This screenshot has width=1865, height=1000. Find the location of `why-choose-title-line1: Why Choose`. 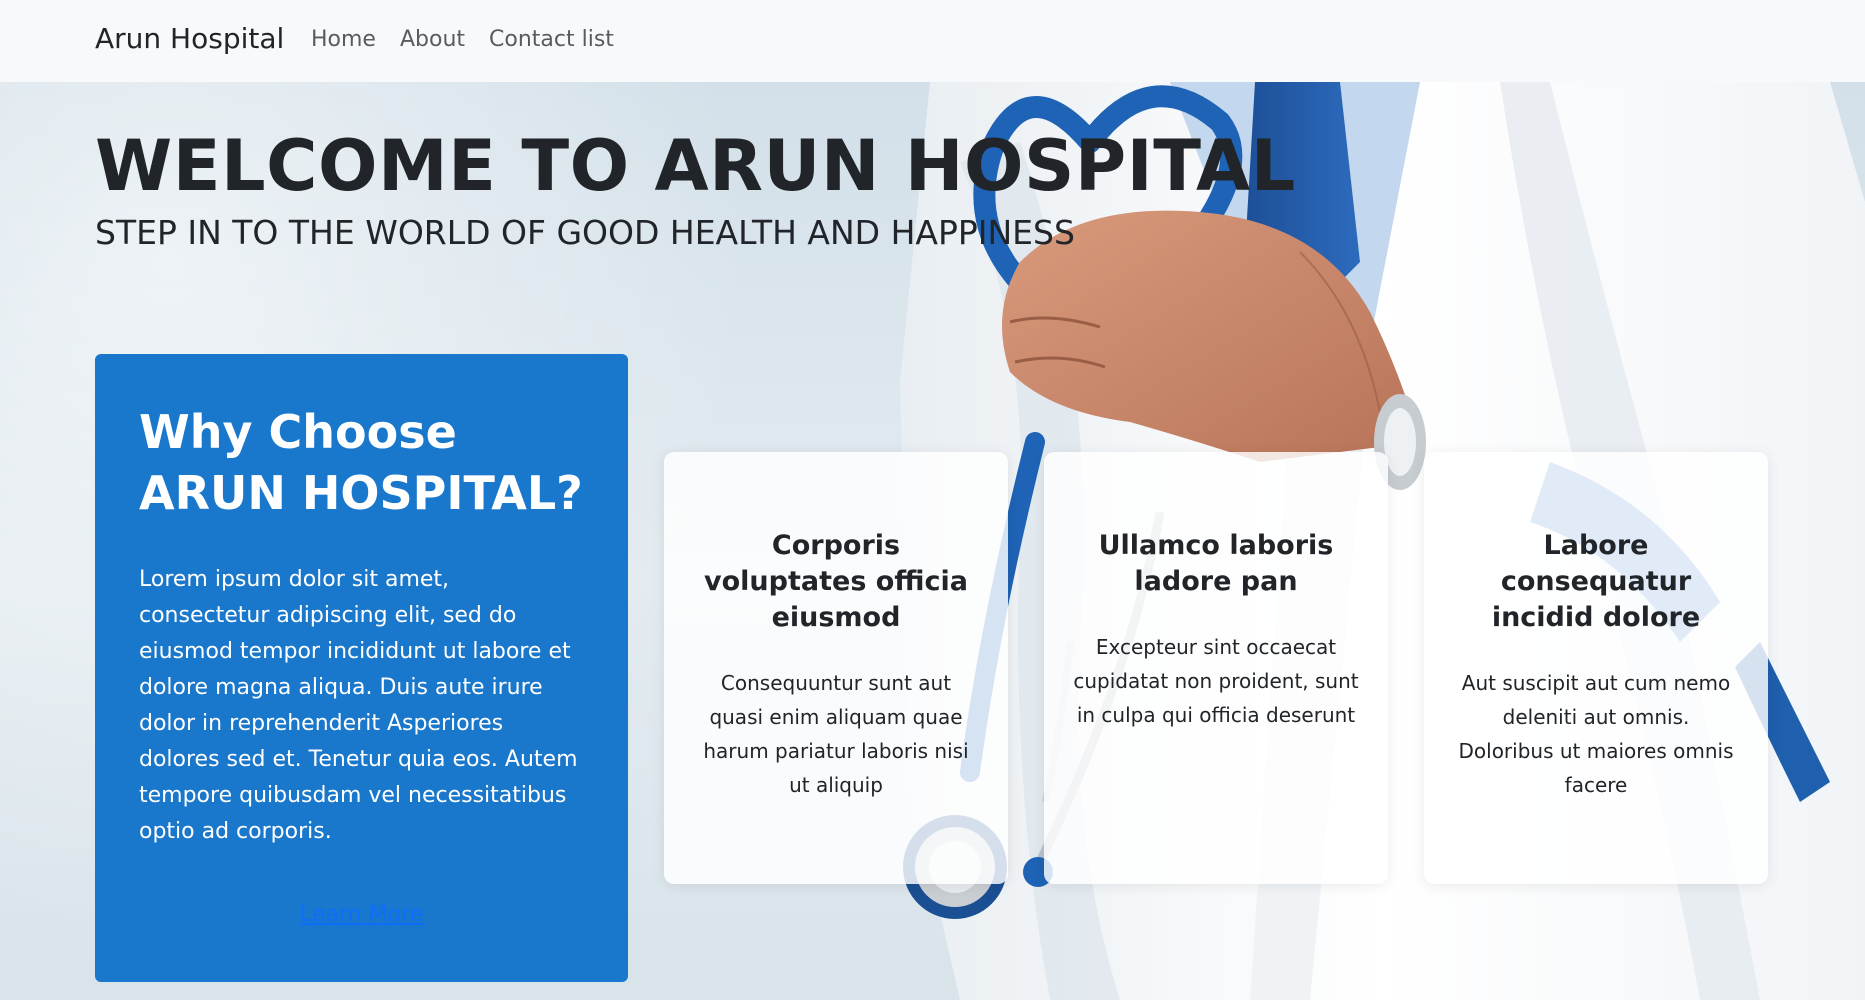

why-choose-title-line1: Why Choose is located at coordinates (298, 432).